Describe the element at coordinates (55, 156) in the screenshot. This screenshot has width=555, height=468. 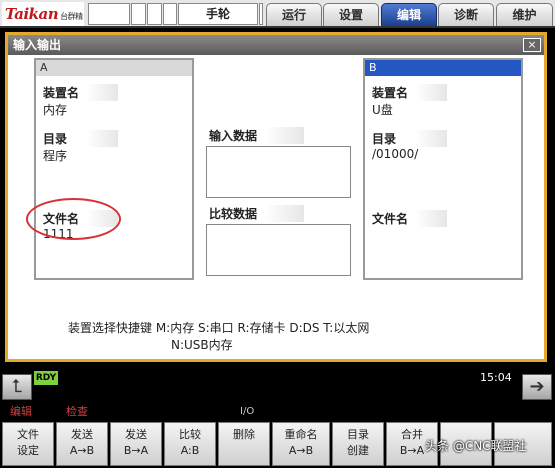
I see `panel-a-dir-value: 程序` at that location.